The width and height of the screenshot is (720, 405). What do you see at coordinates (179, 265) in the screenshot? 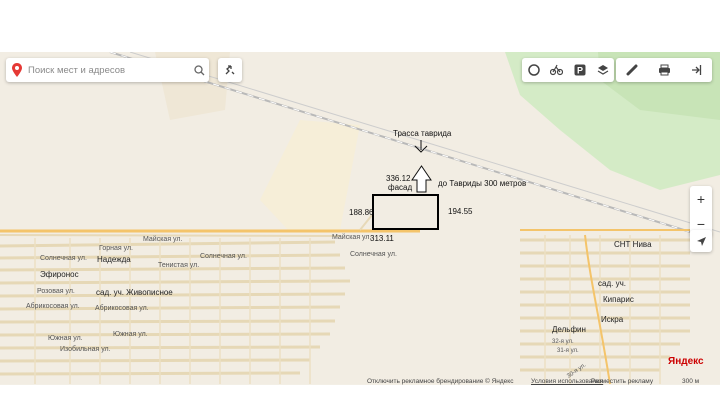
I see `street-label: Тенистая ул.` at bounding box center [179, 265].